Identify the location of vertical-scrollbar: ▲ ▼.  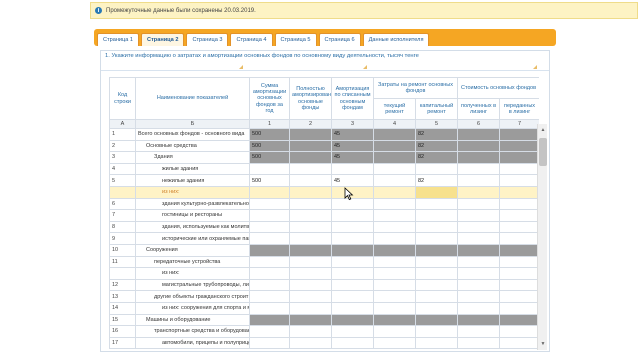
(542, 237).